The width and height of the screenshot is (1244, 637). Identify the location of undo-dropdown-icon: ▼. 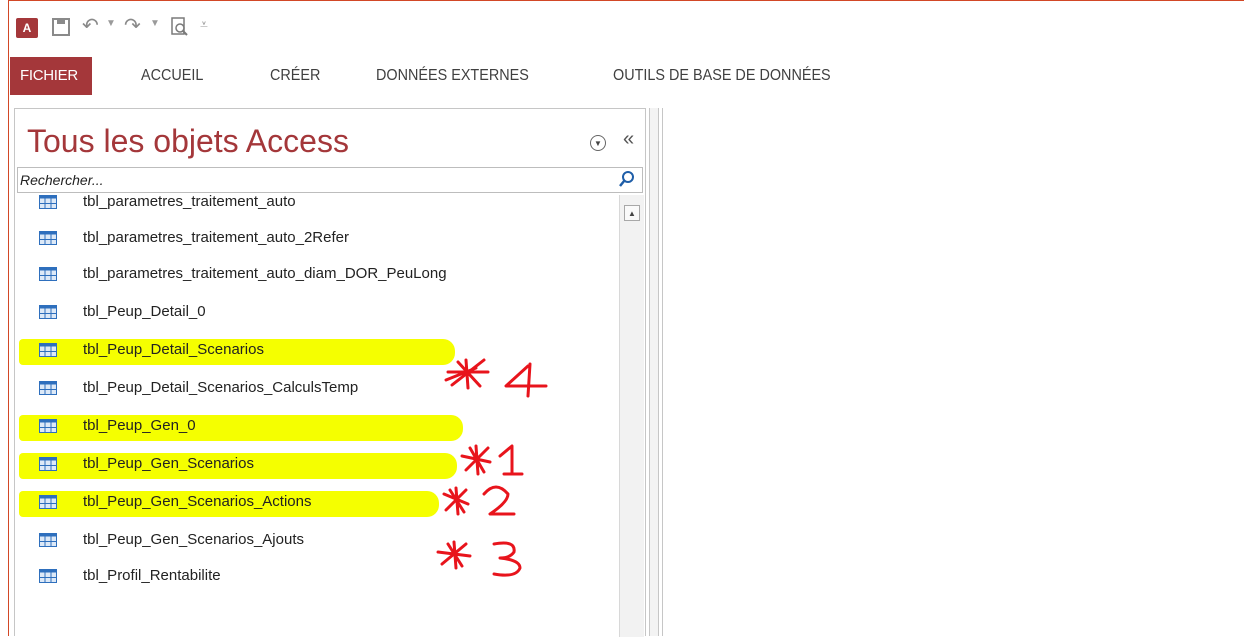
(111, 23).